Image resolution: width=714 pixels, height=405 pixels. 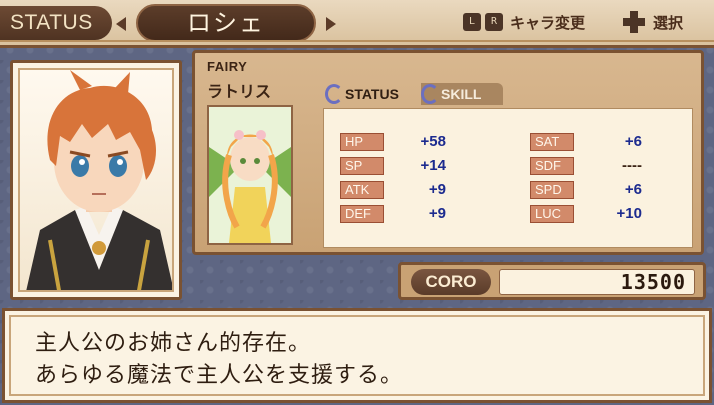 I want to click on stat-value: ----, so click(x=632, y=165).